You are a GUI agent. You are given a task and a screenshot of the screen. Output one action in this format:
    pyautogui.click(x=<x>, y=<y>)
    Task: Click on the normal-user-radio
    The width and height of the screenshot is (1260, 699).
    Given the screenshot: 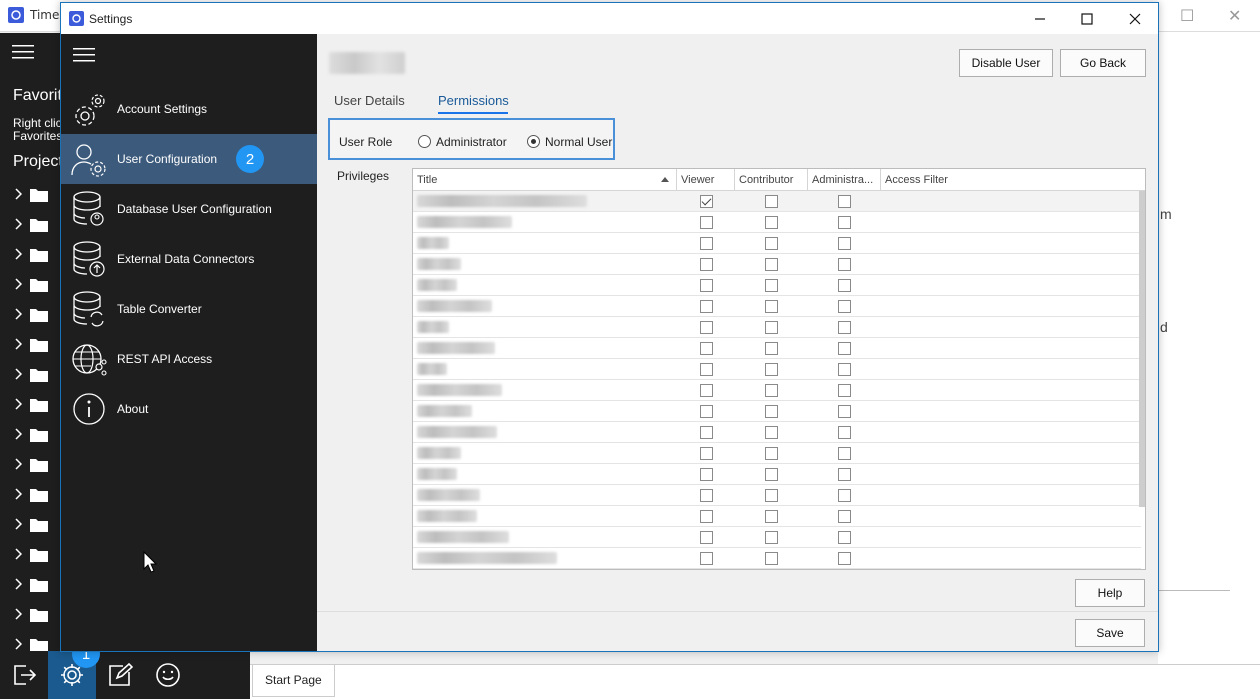 What is the action you would take?
    pyautogui.click(x=533, y=141)
    